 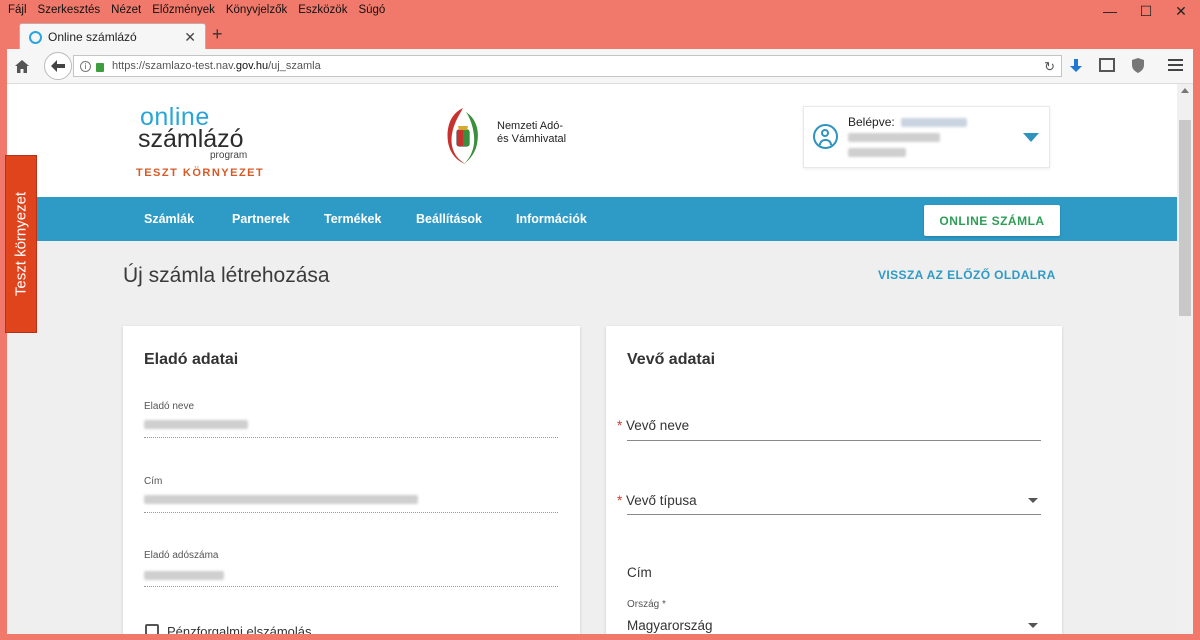 I want to click on buyer-title: Vevő adatai, so click(x=671, y=359).